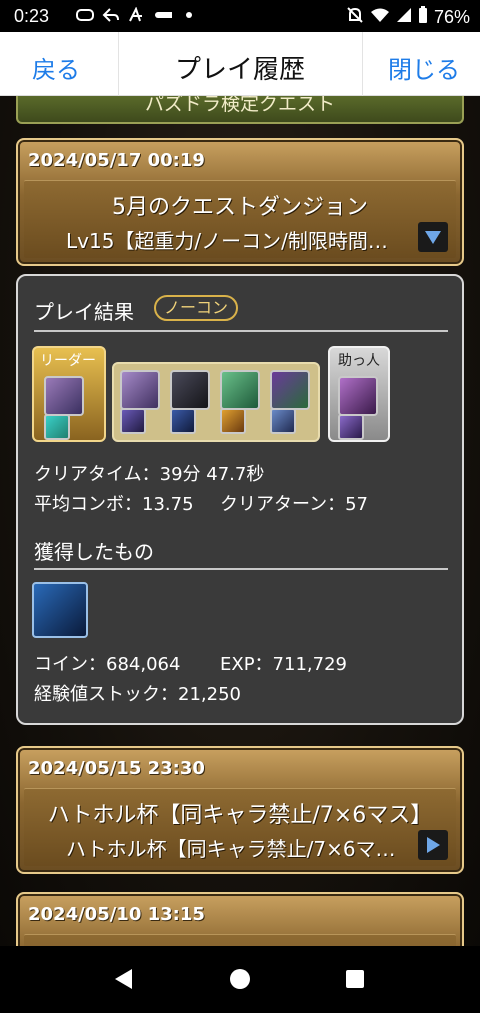 The image size is (480, 1013). Describe the element at coordinates (423, 17) in the screenshot. I see `battery-icon` at that location.